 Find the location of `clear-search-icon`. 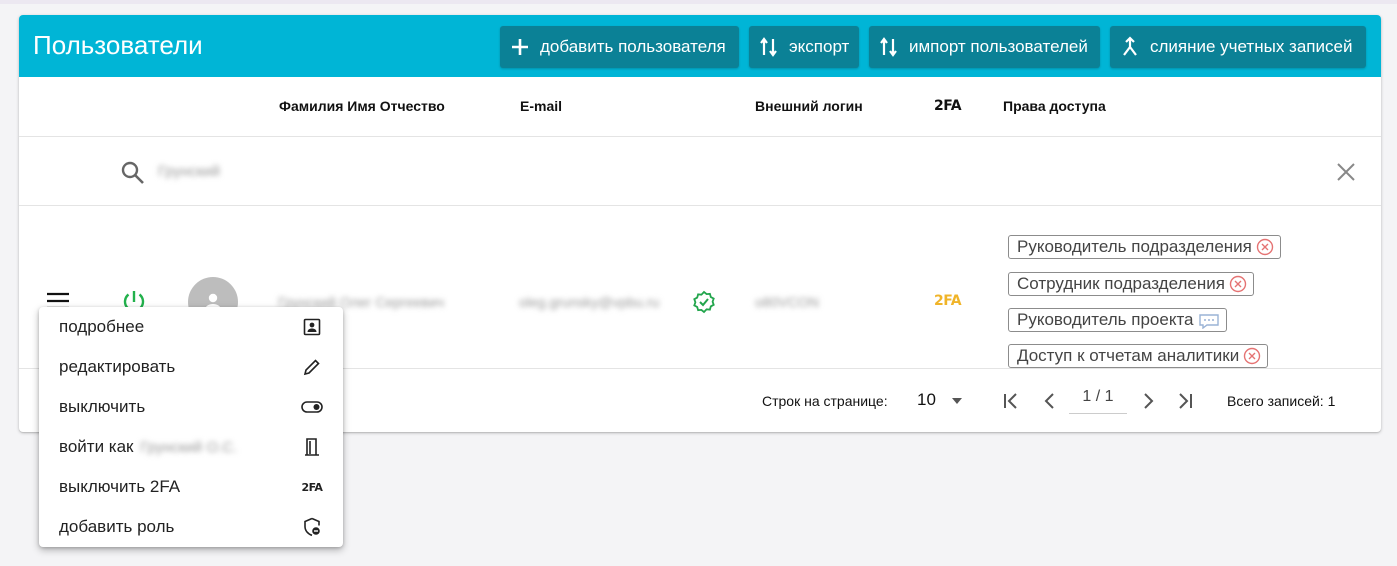

clear-search-icon is located at coordinates (1346, 172).